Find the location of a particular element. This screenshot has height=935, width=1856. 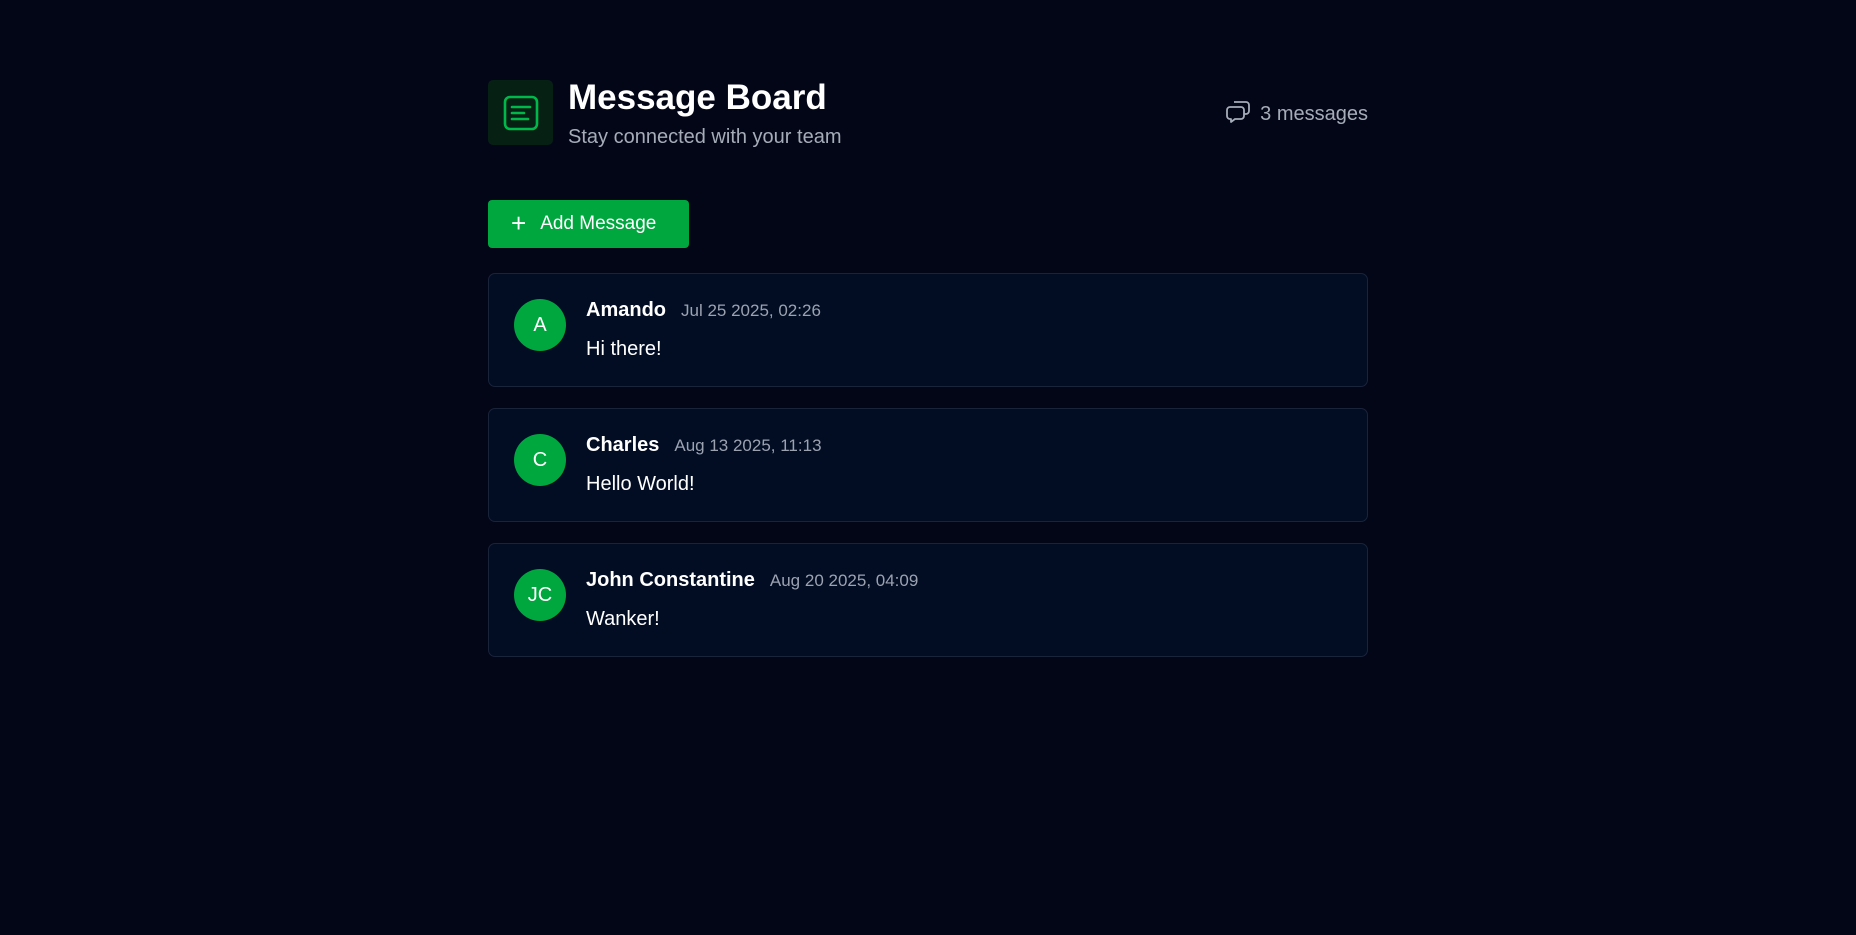

message-count: 3 messages is located at coordinates (1296, 114).